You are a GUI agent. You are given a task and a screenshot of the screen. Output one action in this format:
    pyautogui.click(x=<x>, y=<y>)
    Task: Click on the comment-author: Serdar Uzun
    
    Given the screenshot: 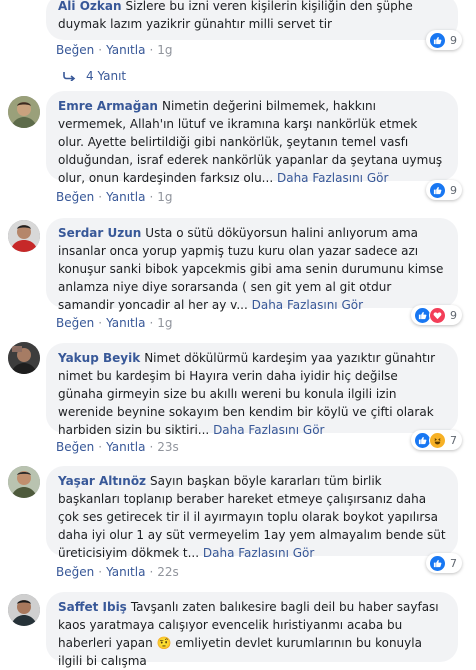 What is the action you would take?
    pyautogui.click(x=99, y=233)
    